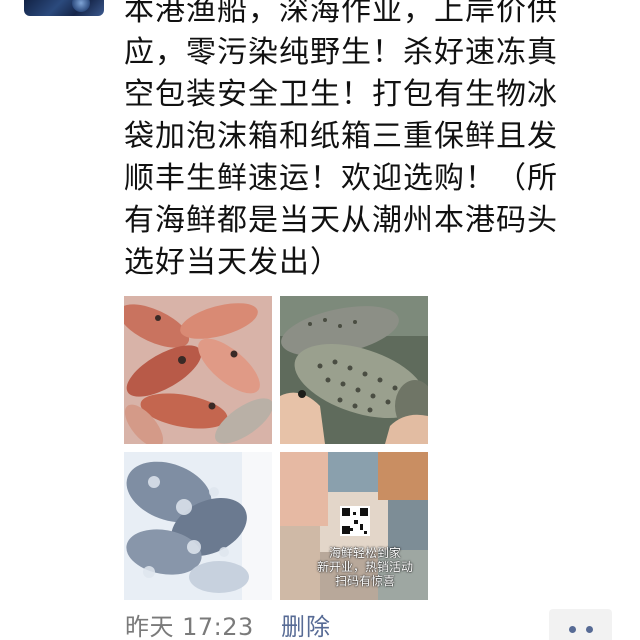  Describe the element at coordinates (364, 553) in the screenshot. I see `collage-caption-line: 海鲜轻松到家` at that location.